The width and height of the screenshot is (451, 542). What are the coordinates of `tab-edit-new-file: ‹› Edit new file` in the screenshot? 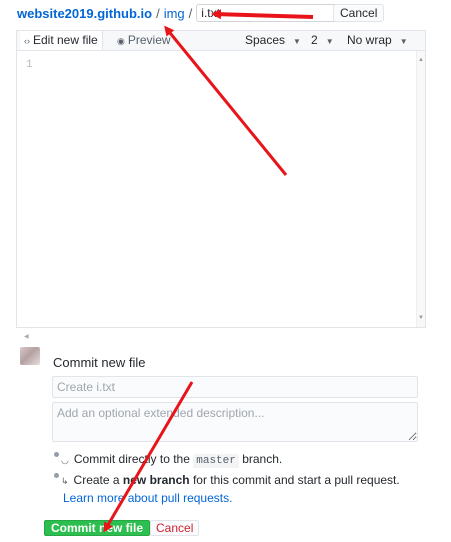 It's located at (61, 40).